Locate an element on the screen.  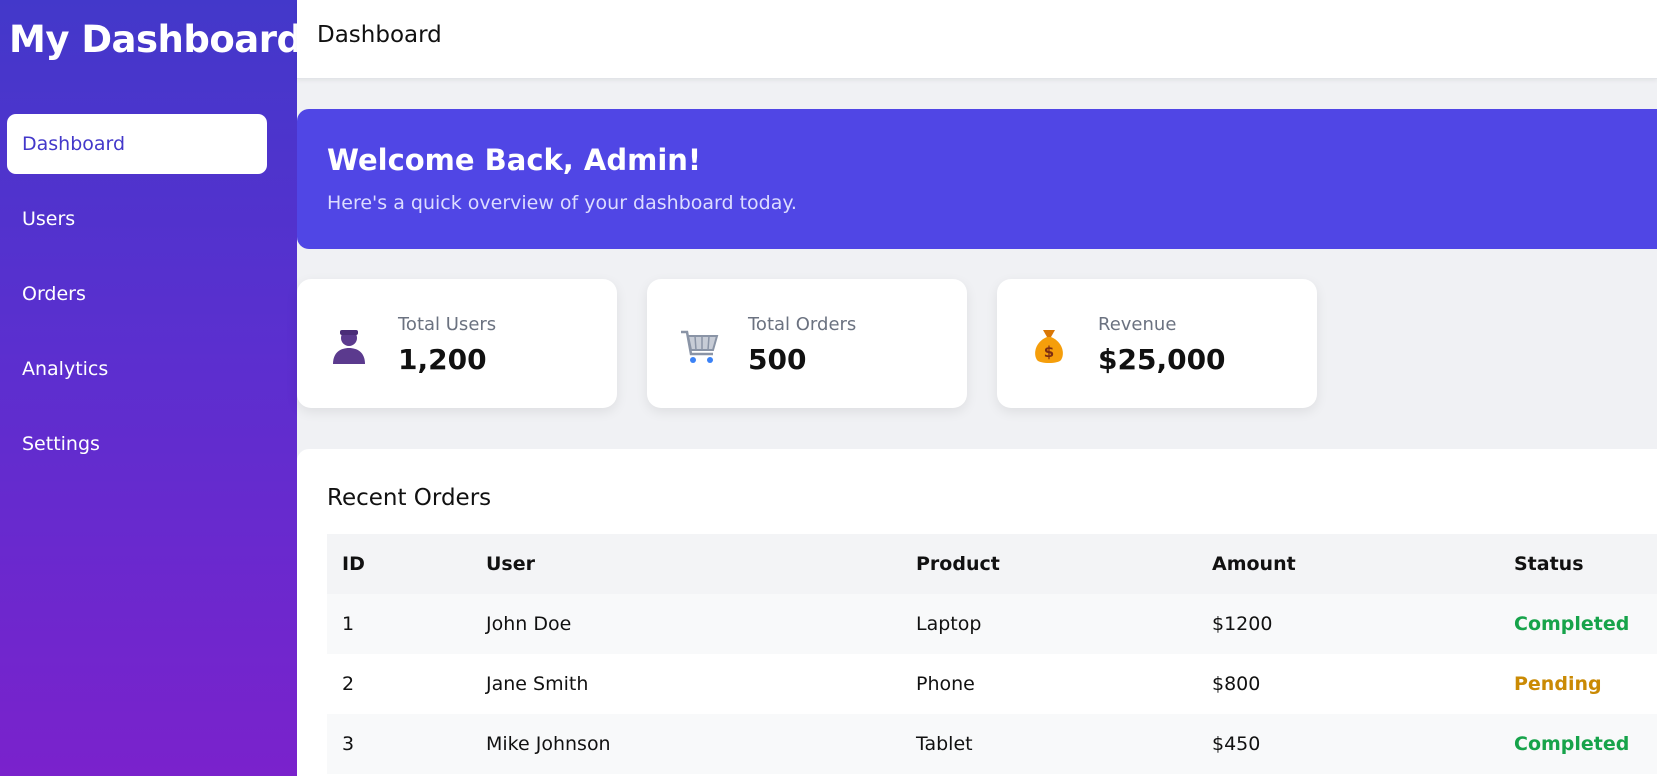
sidebar-item-orders: Orders is located at coordinates (137, 294).